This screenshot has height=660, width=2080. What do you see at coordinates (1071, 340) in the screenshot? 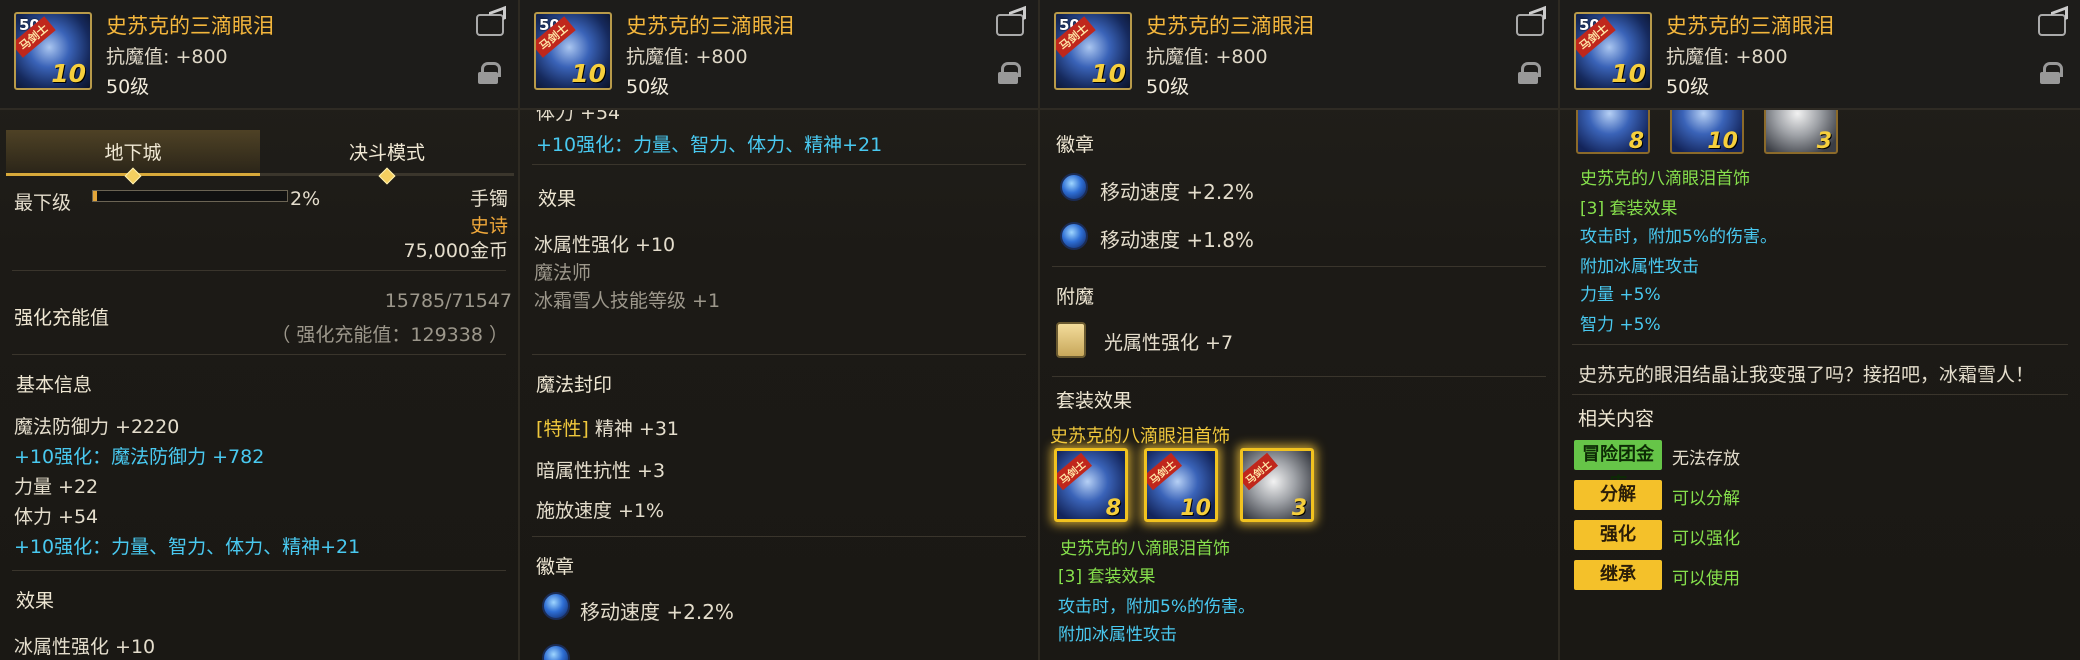
I see `enchant-card-icon` at bounding box center [1071, 340].